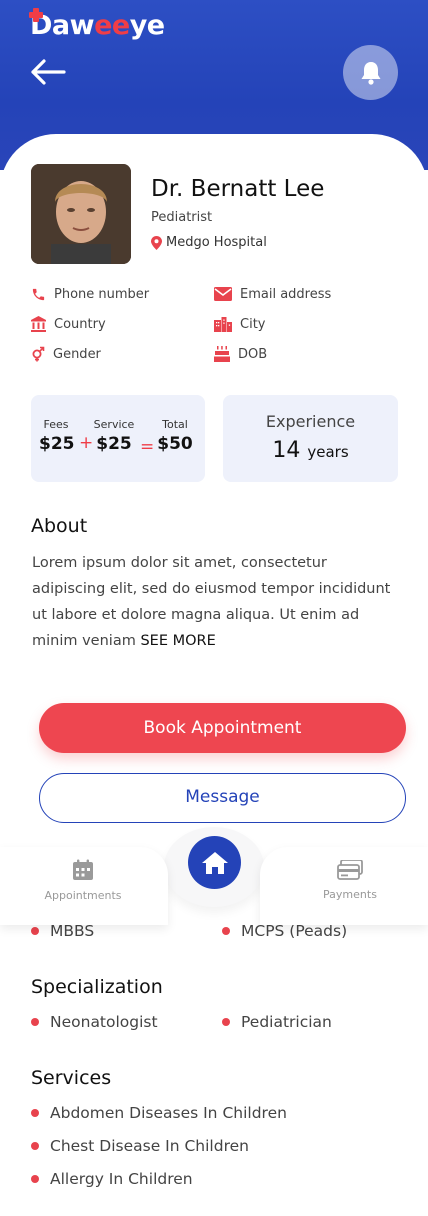  Describe the element at coordinates (168, 1113) in the screenshot. I see `service-label: Abdomen Diseases In Children` at that location.